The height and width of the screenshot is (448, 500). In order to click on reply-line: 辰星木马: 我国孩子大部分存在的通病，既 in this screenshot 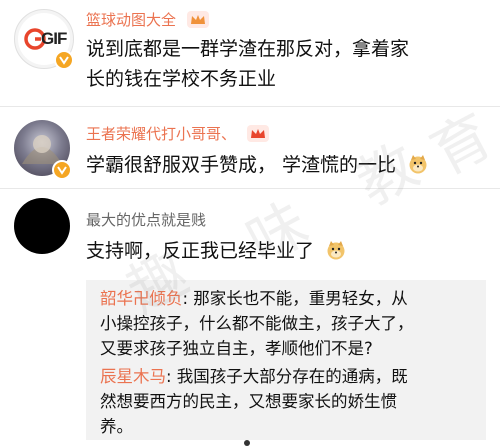, I will do `click(291, 376)`.